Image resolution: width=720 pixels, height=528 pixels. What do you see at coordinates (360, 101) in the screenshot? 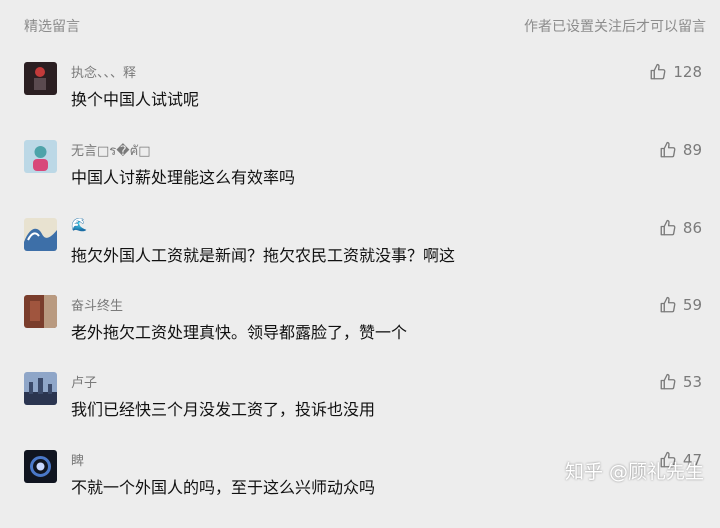
I see `comment-item: 执念、、、释 换个中国人试试呢 128` at bounding box center [360, 101].